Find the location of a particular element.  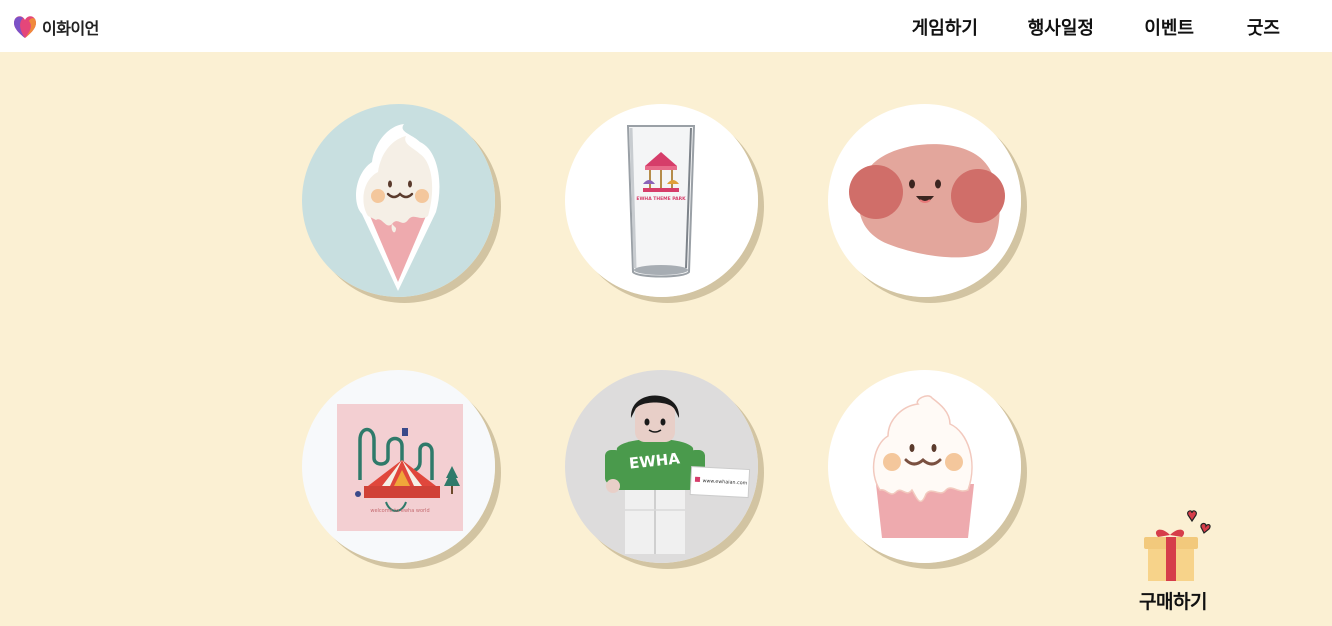

glass-print-text: EWHA THEME PARK is located at coordinates (661, 199).